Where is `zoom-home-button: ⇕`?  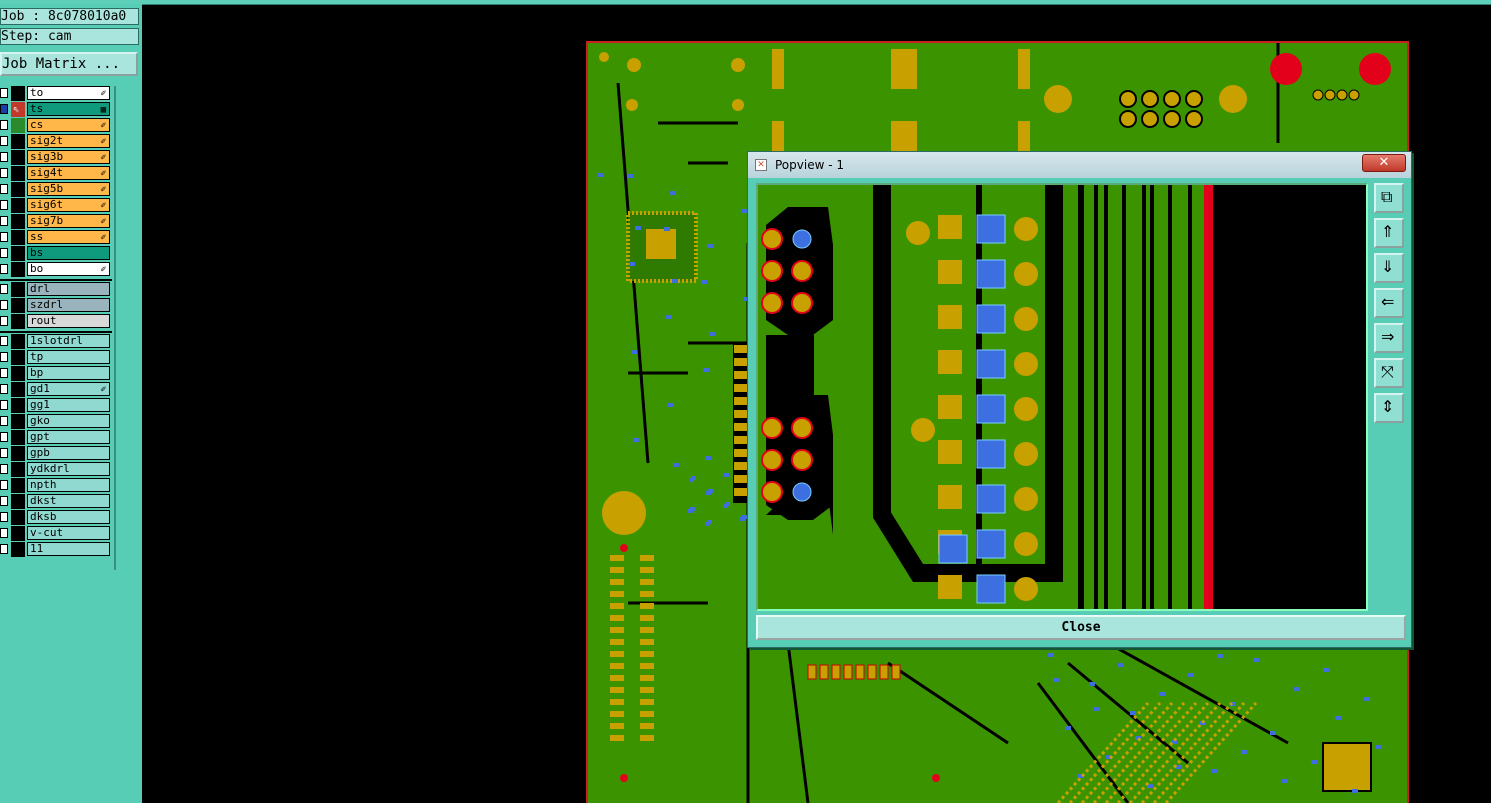 zoom-home-button: ⇕ is located at coordinates (1389, 408).